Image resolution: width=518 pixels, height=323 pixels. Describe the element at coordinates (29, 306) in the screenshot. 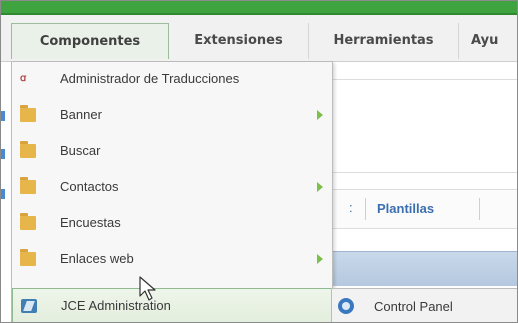

I see `jce-icon` at that location.